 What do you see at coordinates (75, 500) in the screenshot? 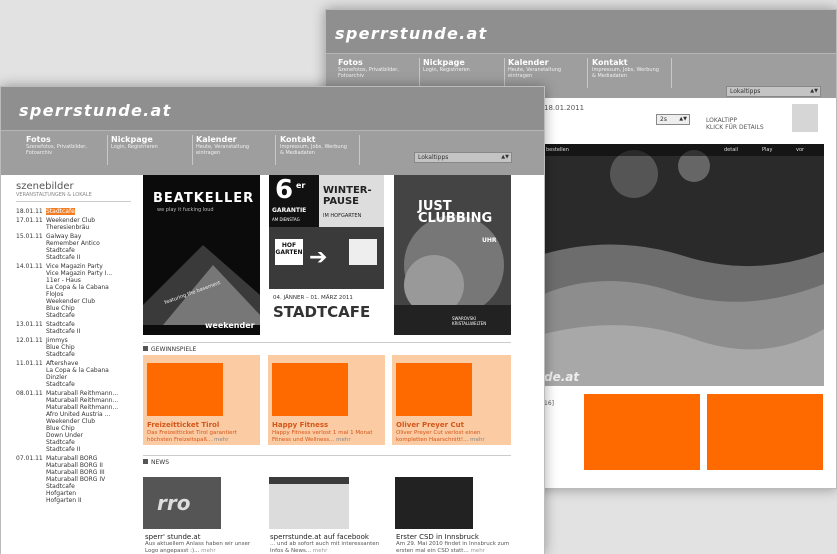
I see `sidebar-event-link: Hofgarten II` at bounding box center [75, 500].